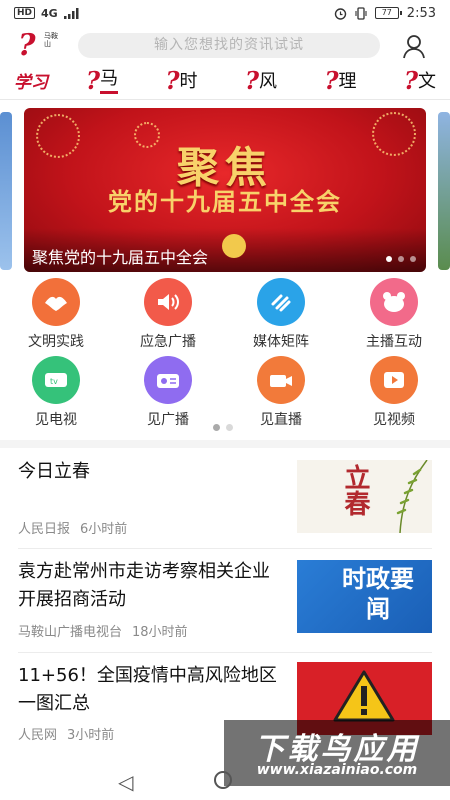 This screenshot has width=450, height=800. What do you see at coordinates (388, 13) in the screenshot?
I see `battery-indicator: 77` at bounding box center [388, 13].